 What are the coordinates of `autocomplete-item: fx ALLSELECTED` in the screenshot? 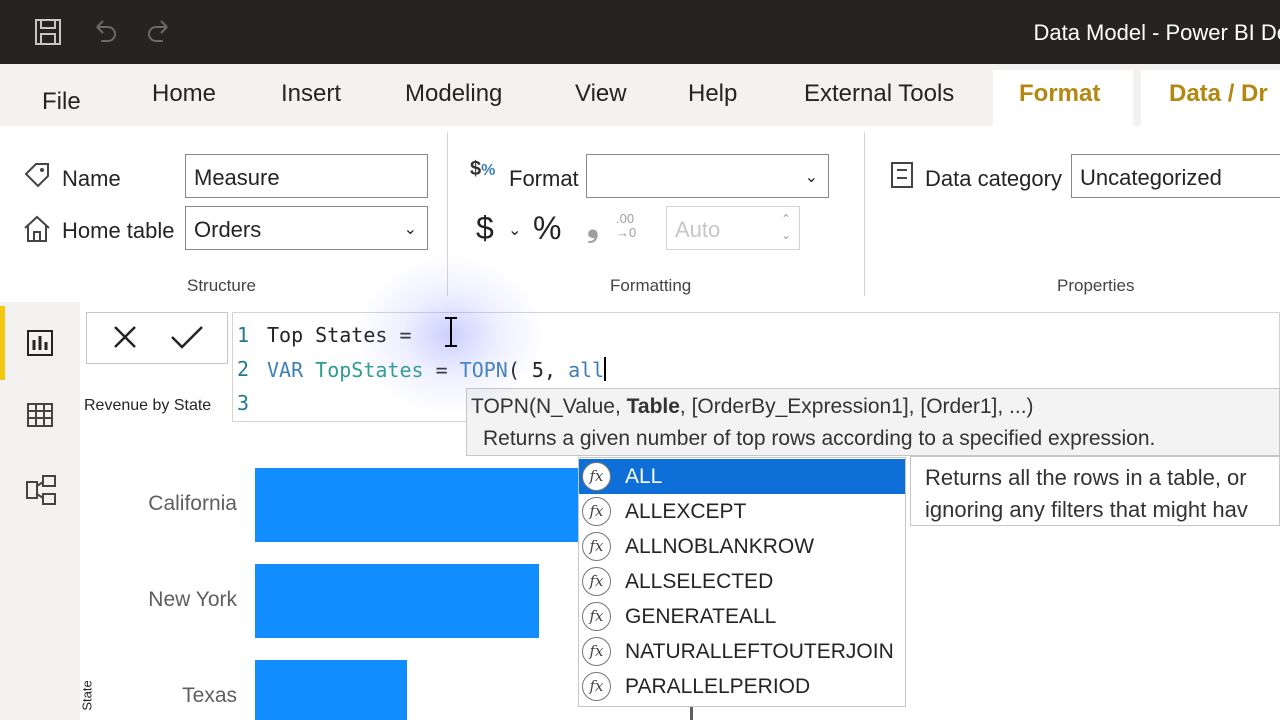 It's located at (742, 581).